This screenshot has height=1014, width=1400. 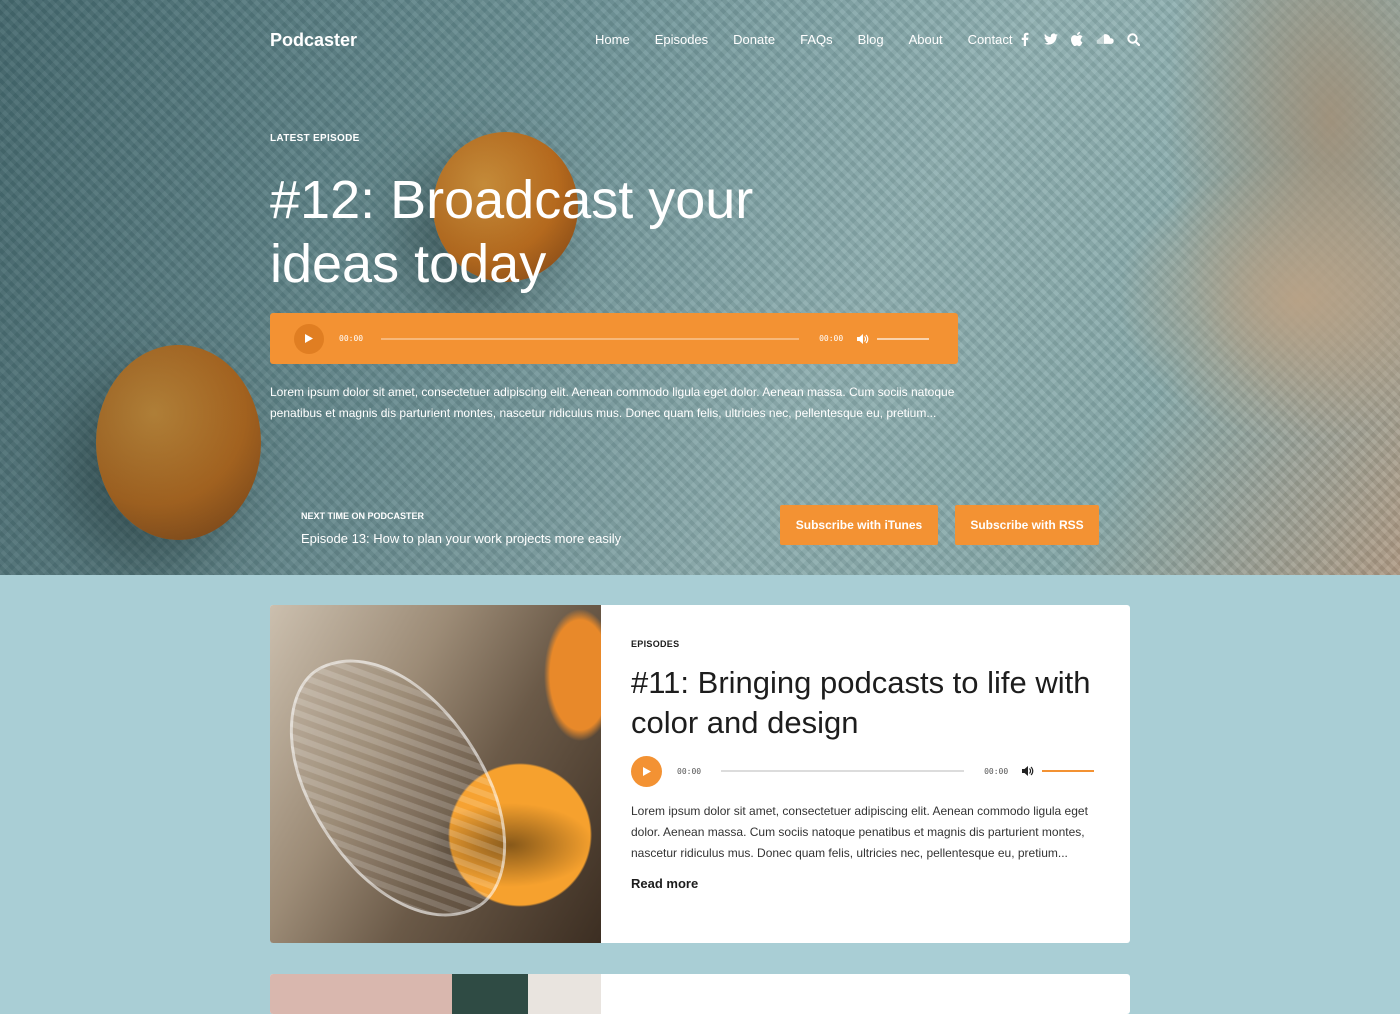 I want to click on nav-about: About, so click(x=926, y=39).